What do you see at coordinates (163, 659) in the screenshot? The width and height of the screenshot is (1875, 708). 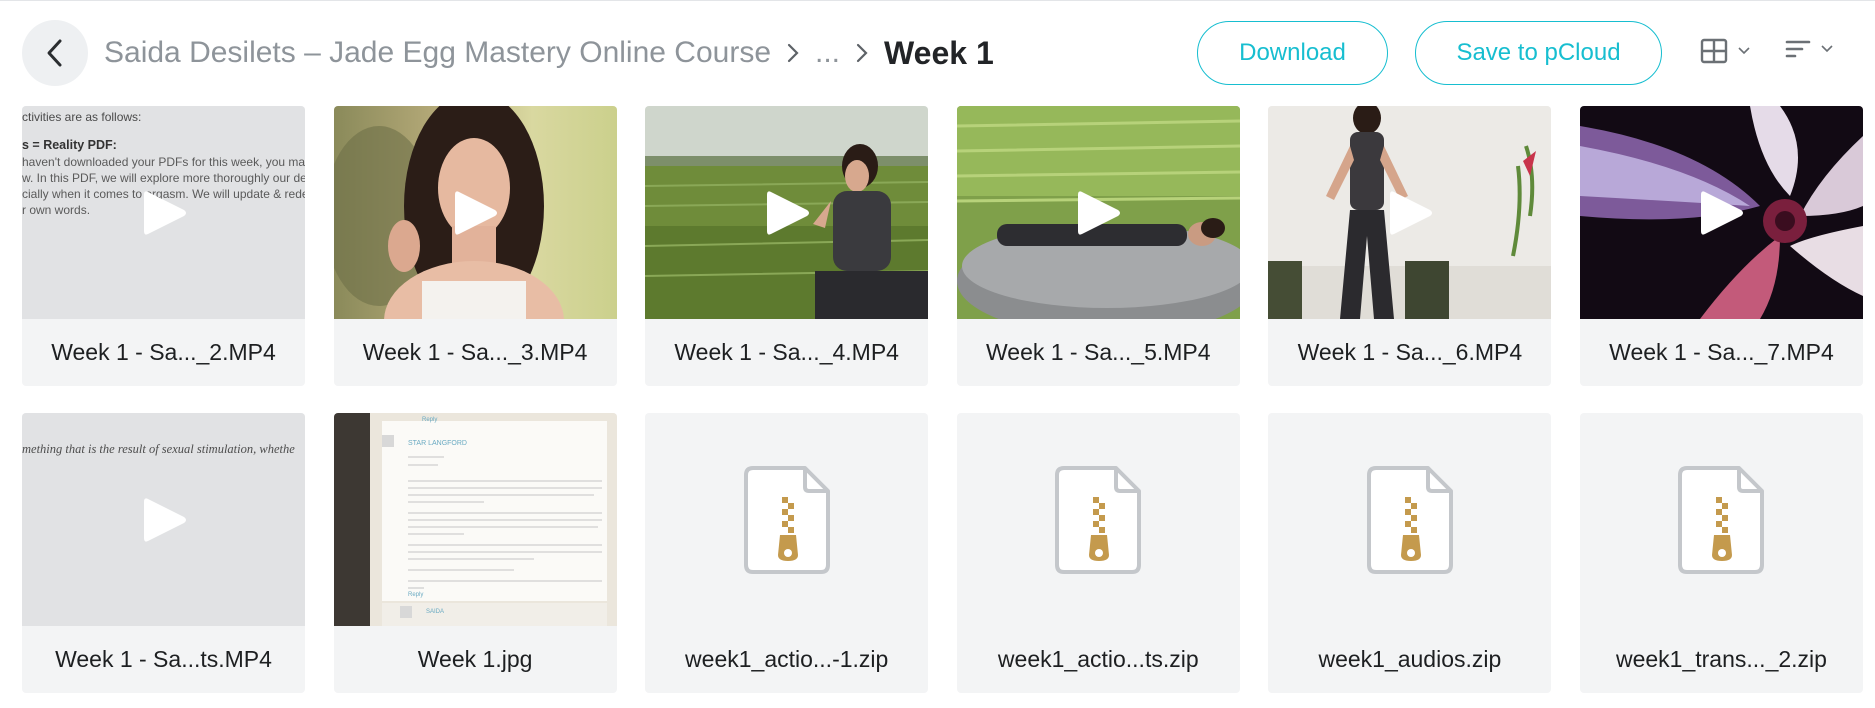 I see `file-name: Week 1 - Sa...ts.MP4` at bounding box center [163, 659].